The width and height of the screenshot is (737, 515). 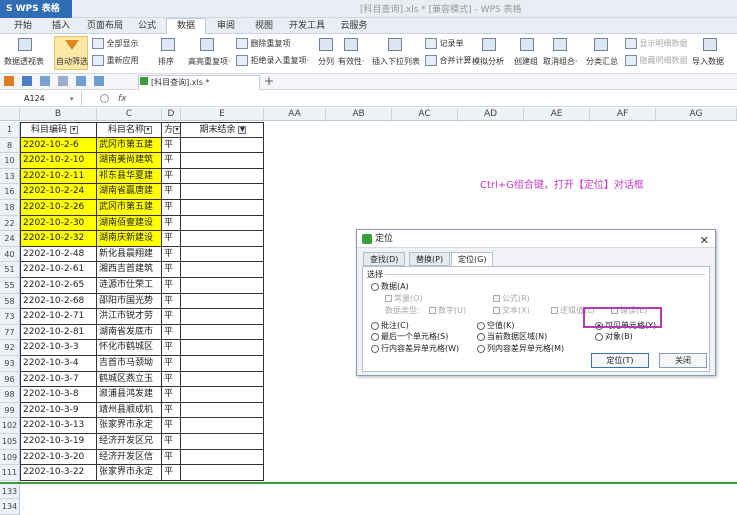 I want to click on cell-name: 涟源市仕荣工, so click(x=129, y=286).